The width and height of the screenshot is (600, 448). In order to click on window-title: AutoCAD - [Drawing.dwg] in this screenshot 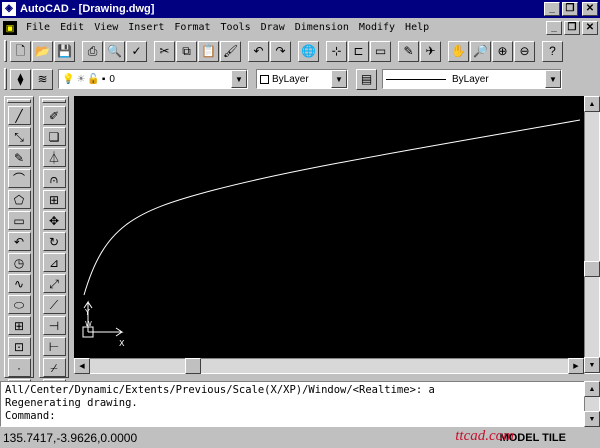, I will do `click(87, 9)`.